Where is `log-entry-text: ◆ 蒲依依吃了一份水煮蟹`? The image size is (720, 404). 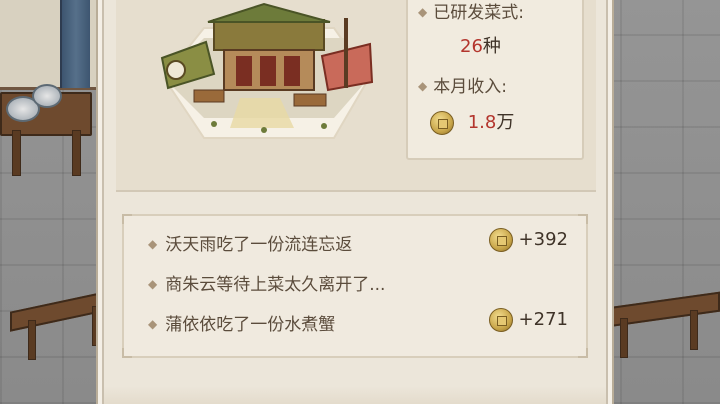
log-entry-text: ◆ 蒲依依吃了一份水煮蟹 is located at coordinates (242, 325).